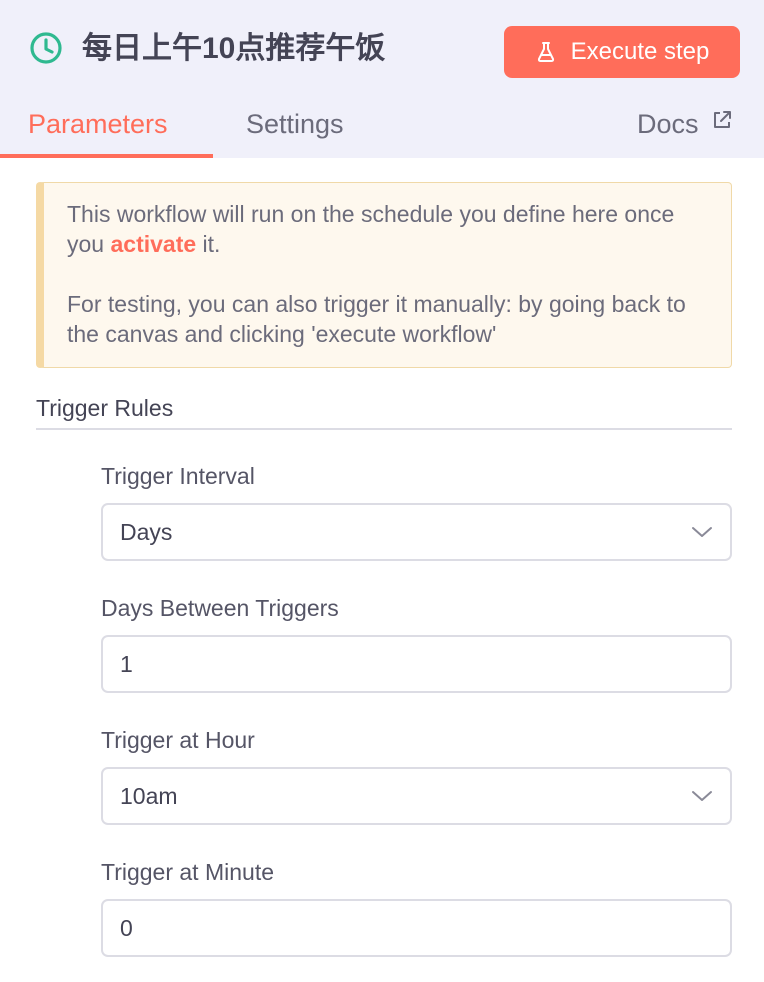  I want to click on docs-label: Docs, so click(668, 124).